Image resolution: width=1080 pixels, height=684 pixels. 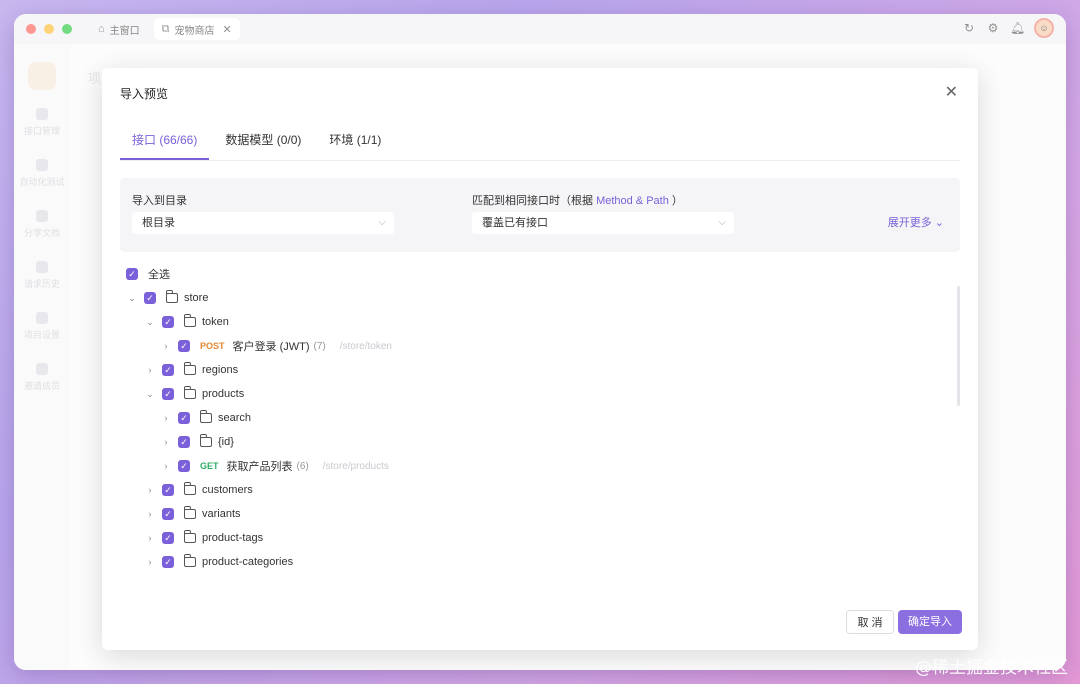 I want to click on api-name: 客户登录 (JWT), so click(x=271, y=346).